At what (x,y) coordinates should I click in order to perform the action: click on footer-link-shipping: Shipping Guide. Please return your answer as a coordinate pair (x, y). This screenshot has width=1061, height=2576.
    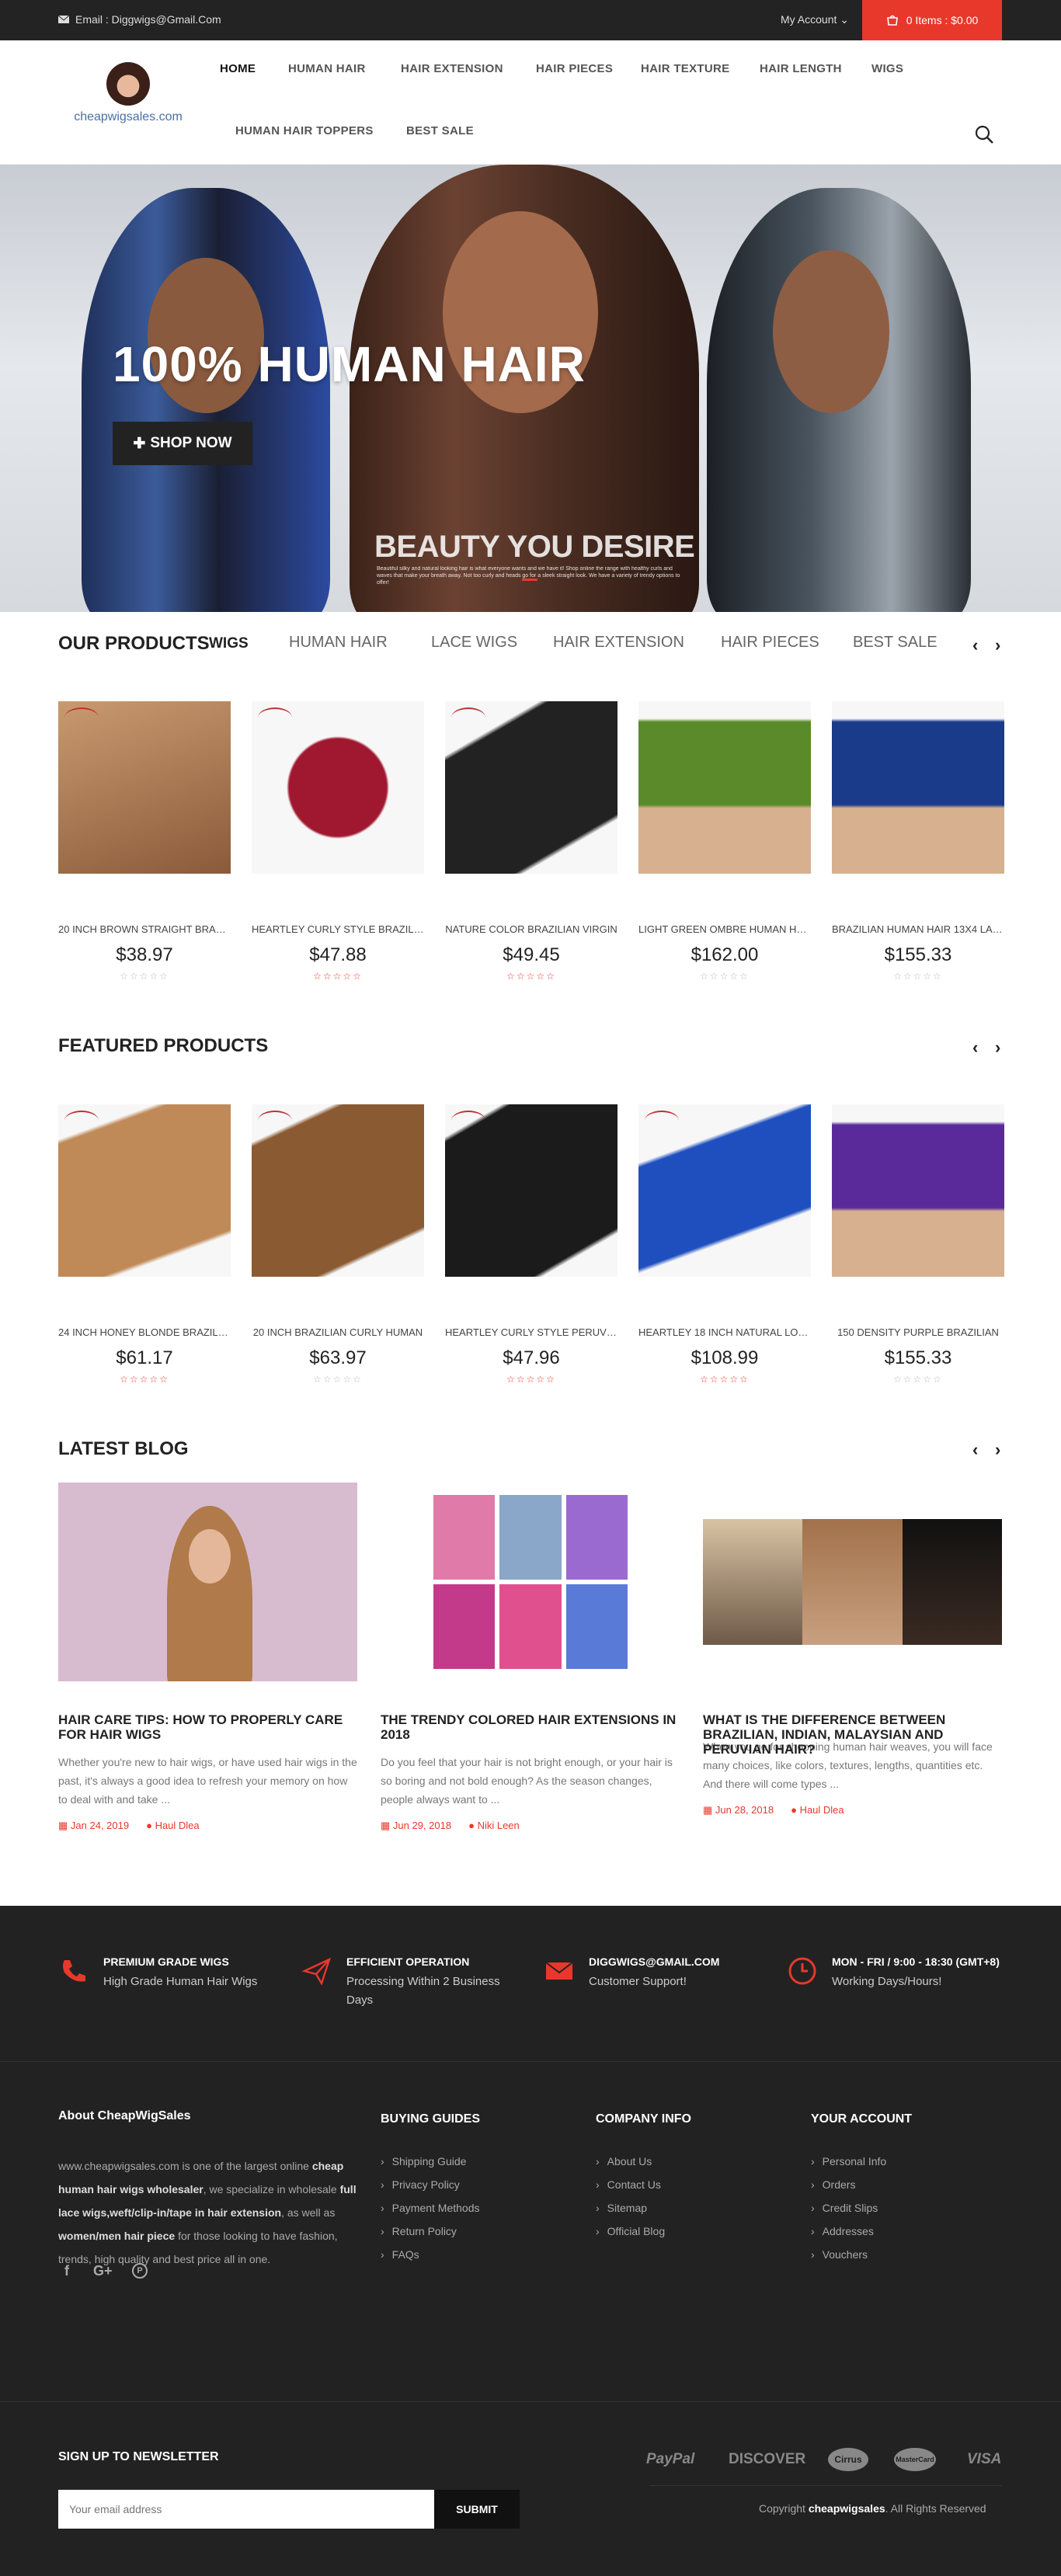
    Looking at the image, I should click on (430, 2166).